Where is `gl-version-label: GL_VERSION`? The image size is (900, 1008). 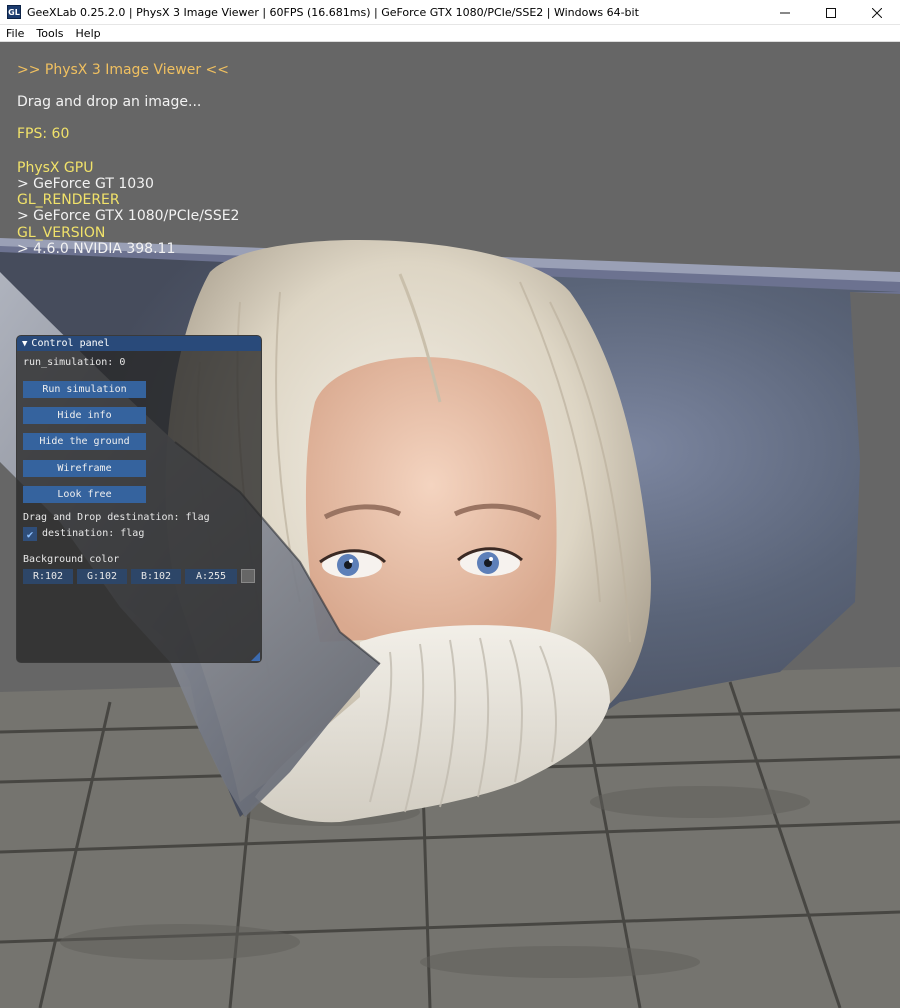 gl-version-label: GL_VERSION is located at coordinates (61, 233).